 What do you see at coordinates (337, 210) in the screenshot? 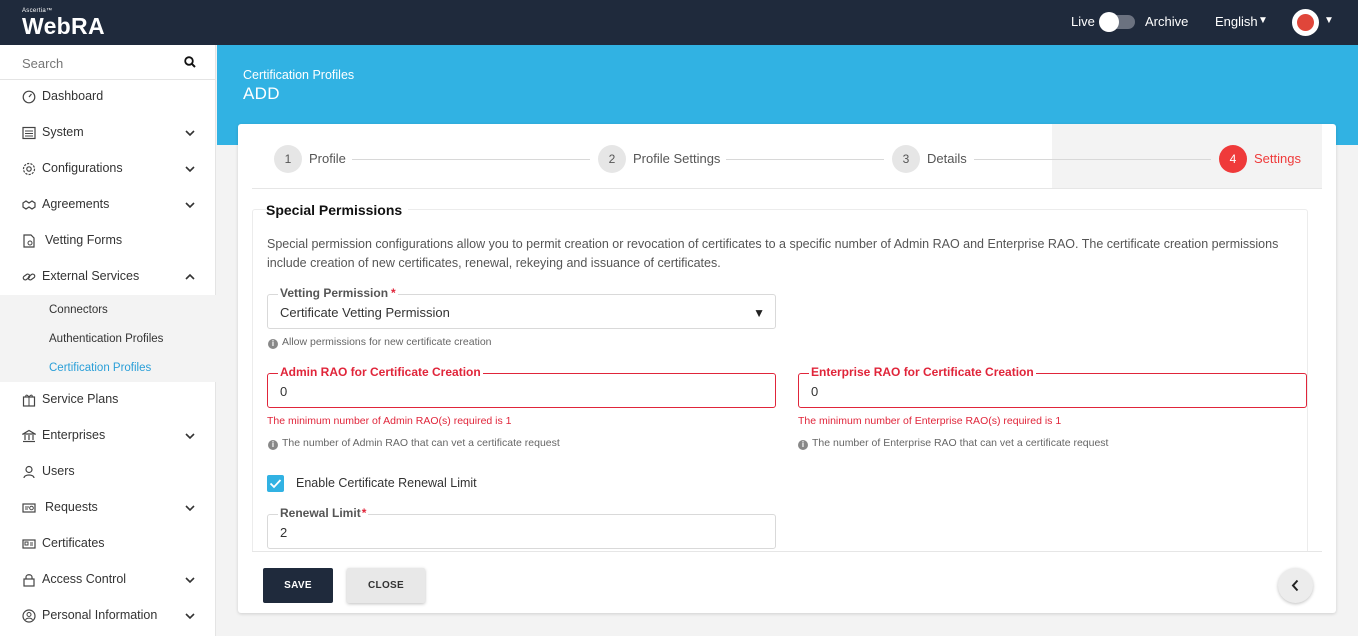
I see `section-title: Special Permissions` at bounding box center [337, 210].